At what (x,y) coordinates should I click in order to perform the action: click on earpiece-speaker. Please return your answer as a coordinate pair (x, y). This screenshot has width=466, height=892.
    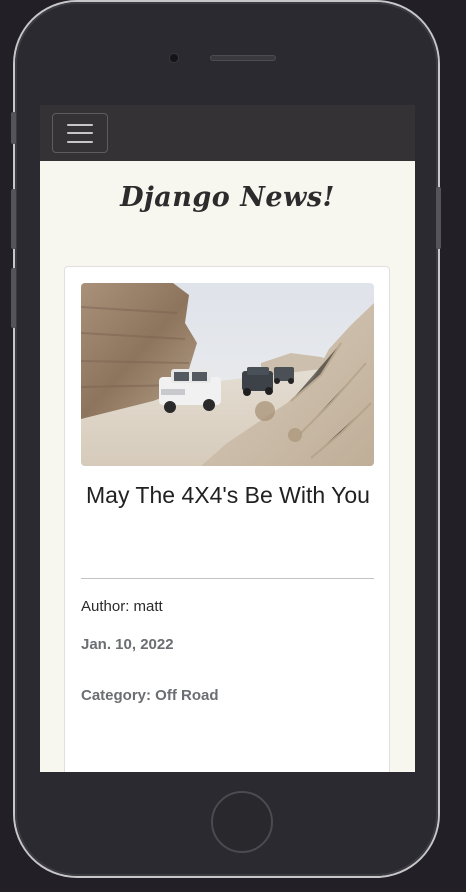
    Looking at the image, I should click on (243, 58).